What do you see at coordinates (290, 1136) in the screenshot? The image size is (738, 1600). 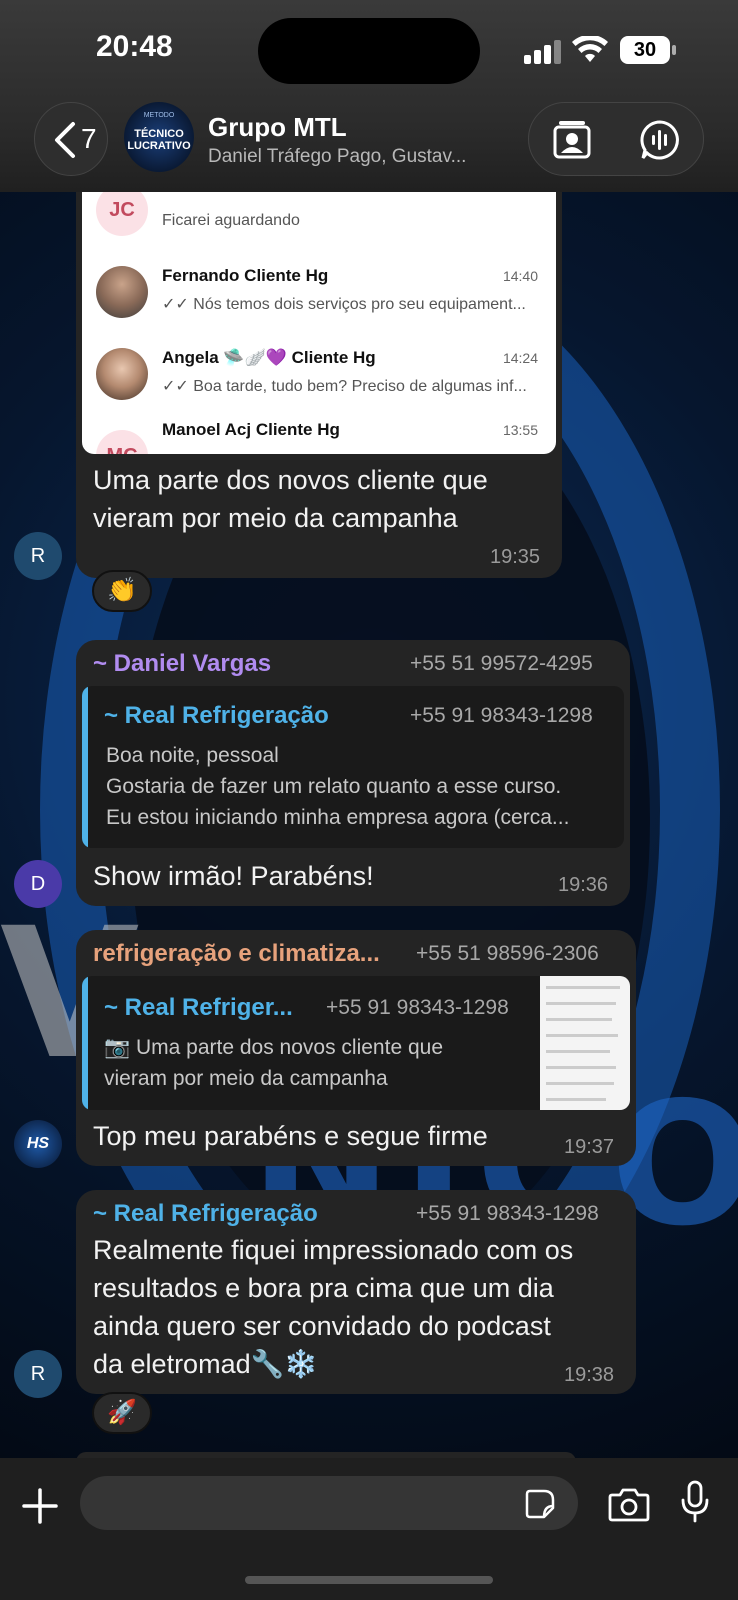 I see `message-text: Top meu parabéns e segue firme` at bounding box center [290, 1136].